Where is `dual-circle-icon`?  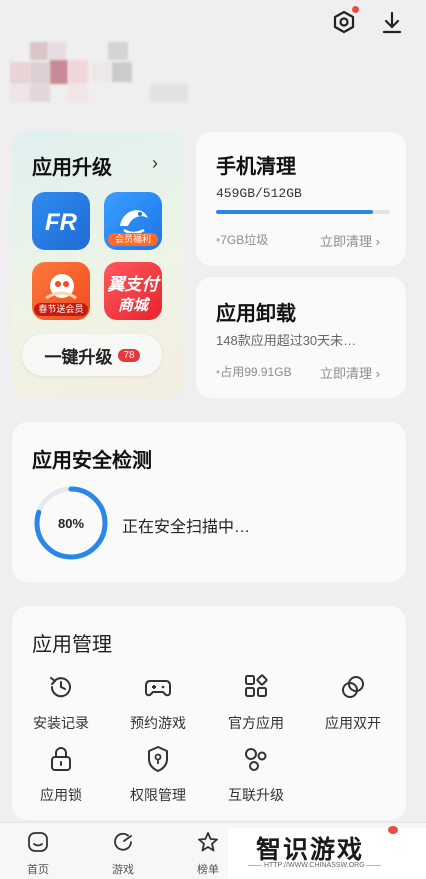 dual-circle-icon is located at coordinates (353, 687).